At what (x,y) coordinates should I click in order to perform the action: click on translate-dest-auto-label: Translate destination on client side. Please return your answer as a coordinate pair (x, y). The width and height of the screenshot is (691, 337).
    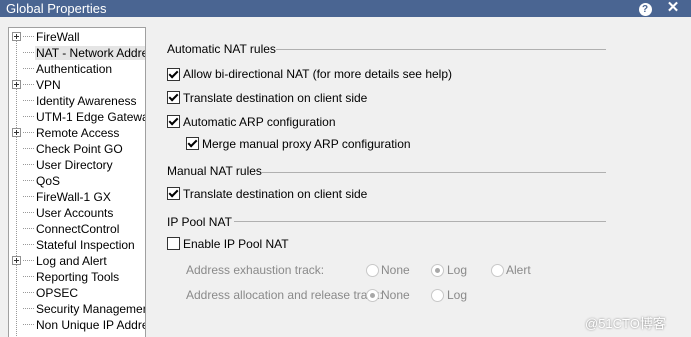
    Looking at the image, I should click on (275, 98).